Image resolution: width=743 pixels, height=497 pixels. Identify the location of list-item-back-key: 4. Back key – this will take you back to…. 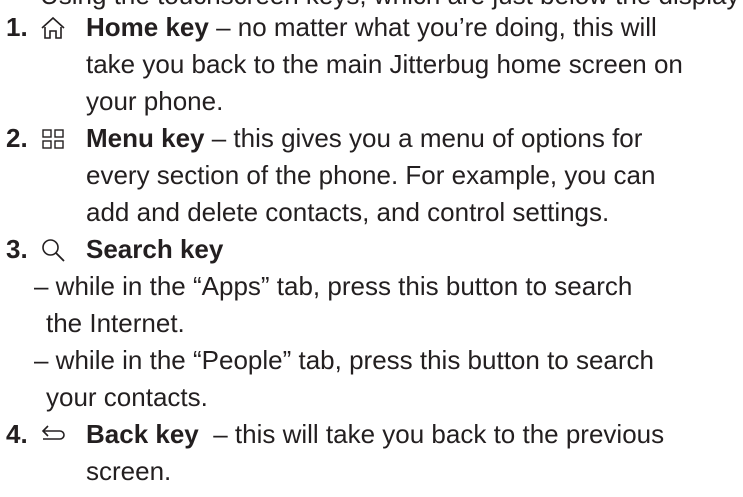
(371, 453).